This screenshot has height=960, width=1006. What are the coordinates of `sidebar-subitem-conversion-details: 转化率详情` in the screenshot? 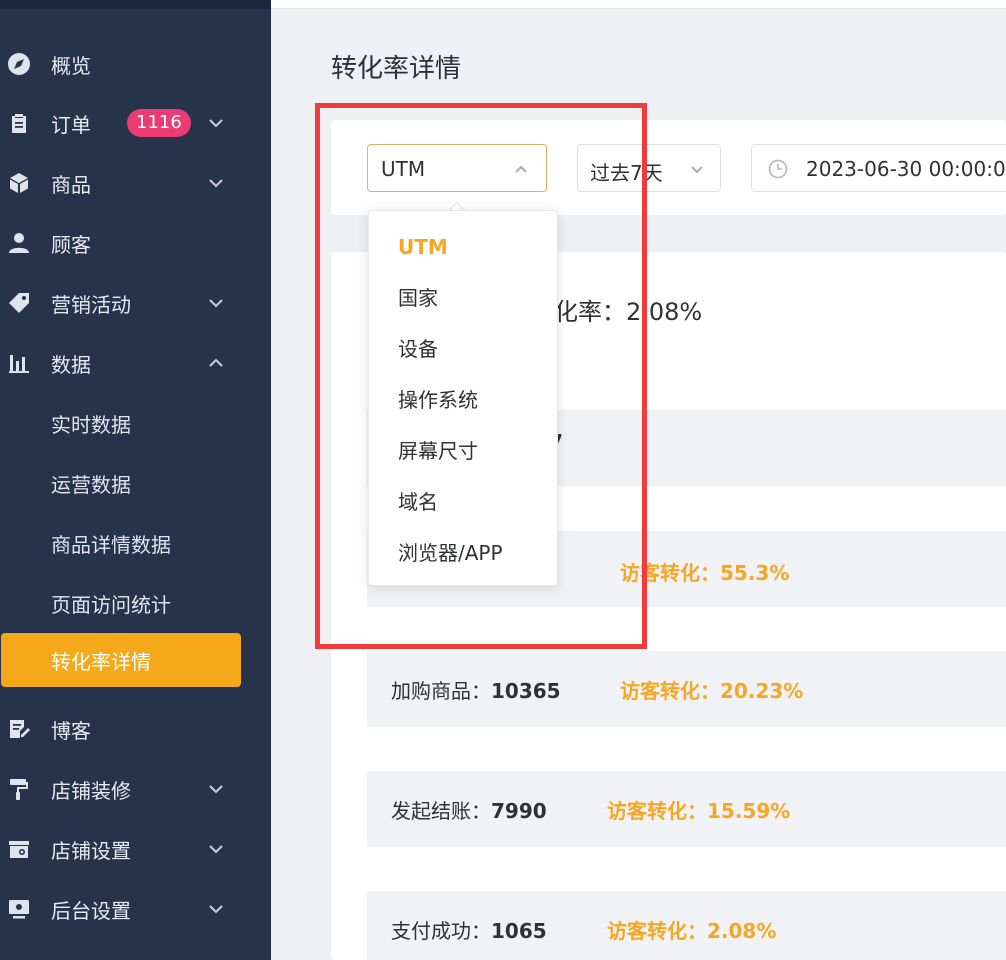 It's located at (121, 660).